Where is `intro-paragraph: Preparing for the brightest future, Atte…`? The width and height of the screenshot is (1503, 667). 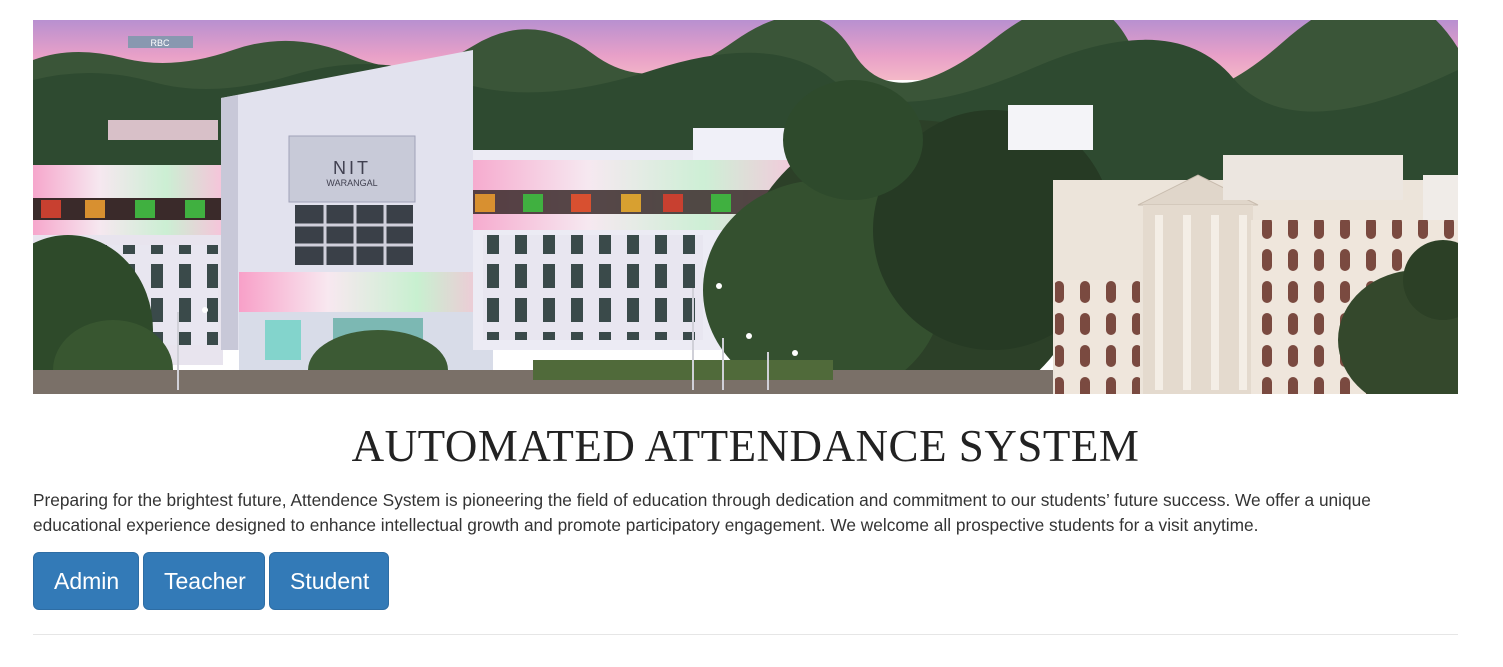
intro-paragraph: Preparing for the brightest future, Atte… is located at coordinates (702, 512).